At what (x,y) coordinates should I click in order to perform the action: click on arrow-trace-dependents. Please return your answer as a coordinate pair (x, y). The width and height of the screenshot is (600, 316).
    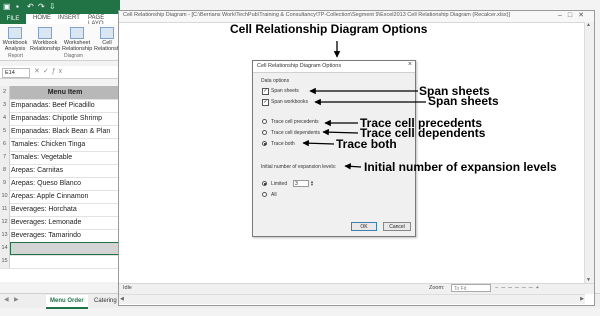
    Looking at the image, I should click on (340, 132).